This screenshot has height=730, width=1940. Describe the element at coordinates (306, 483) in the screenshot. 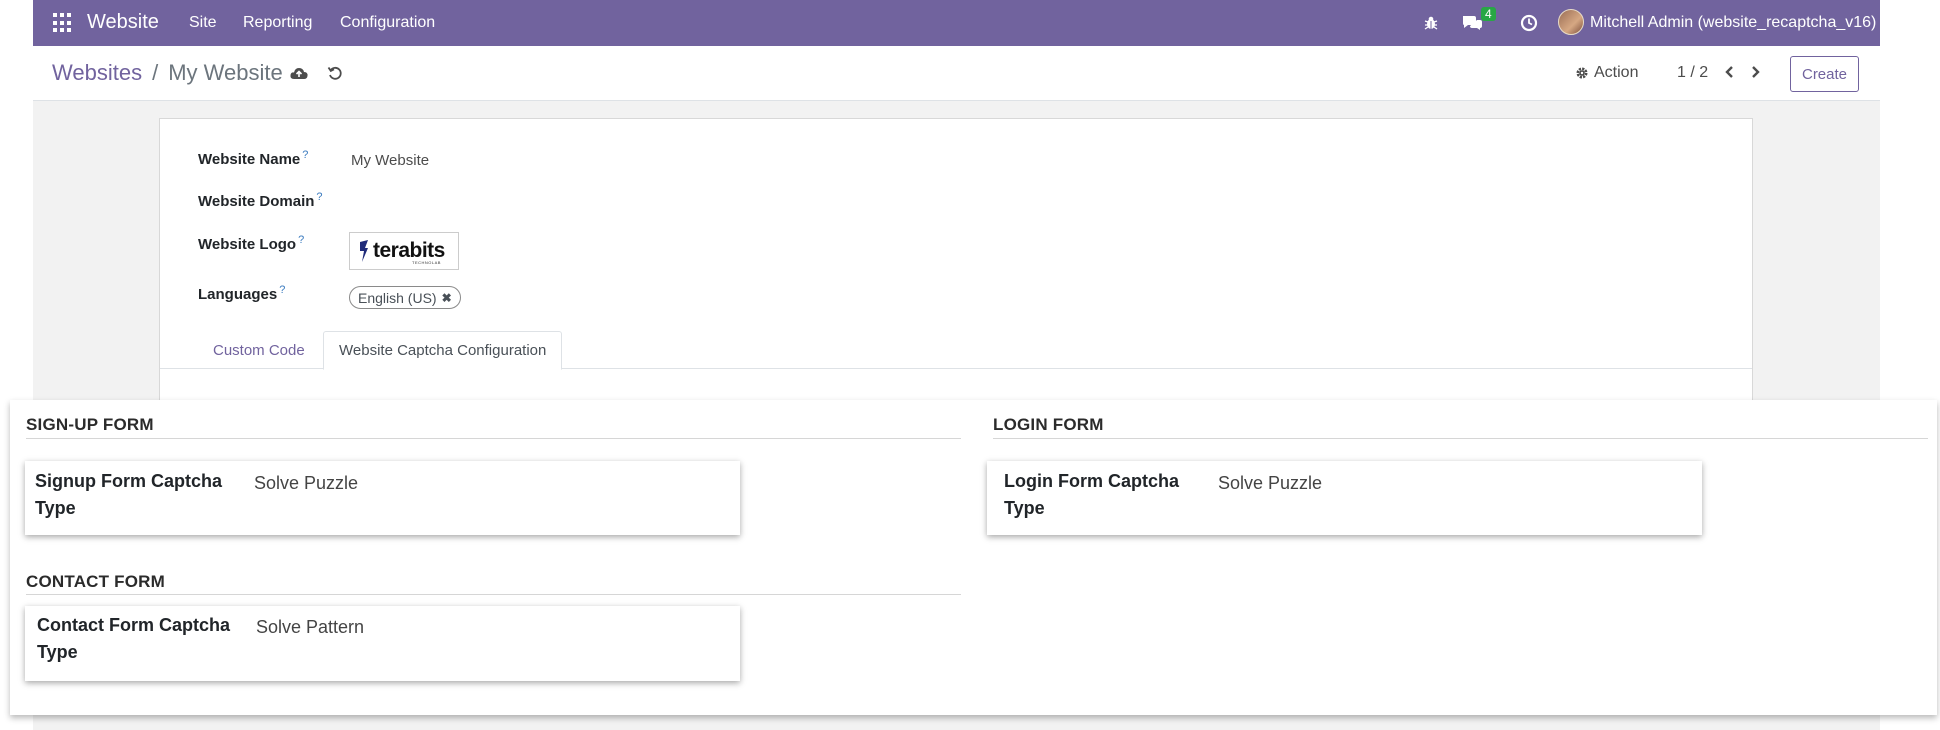

I see `signup-captcha-type-field: Solve Puzzle` at that location.